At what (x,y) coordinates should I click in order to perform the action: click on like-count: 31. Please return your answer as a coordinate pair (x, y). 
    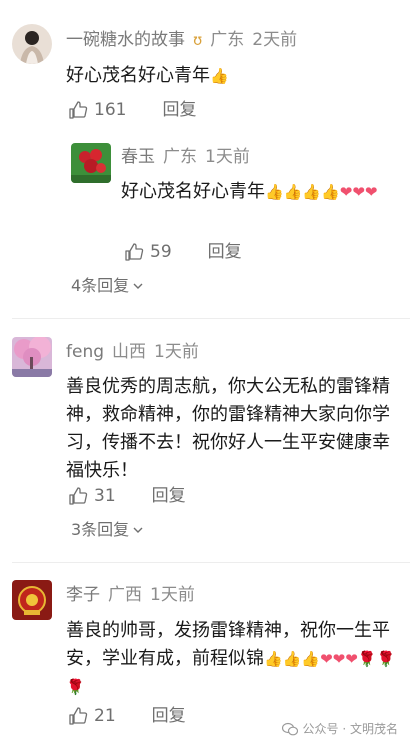
    Looking at the image, I should click on (105, 496).